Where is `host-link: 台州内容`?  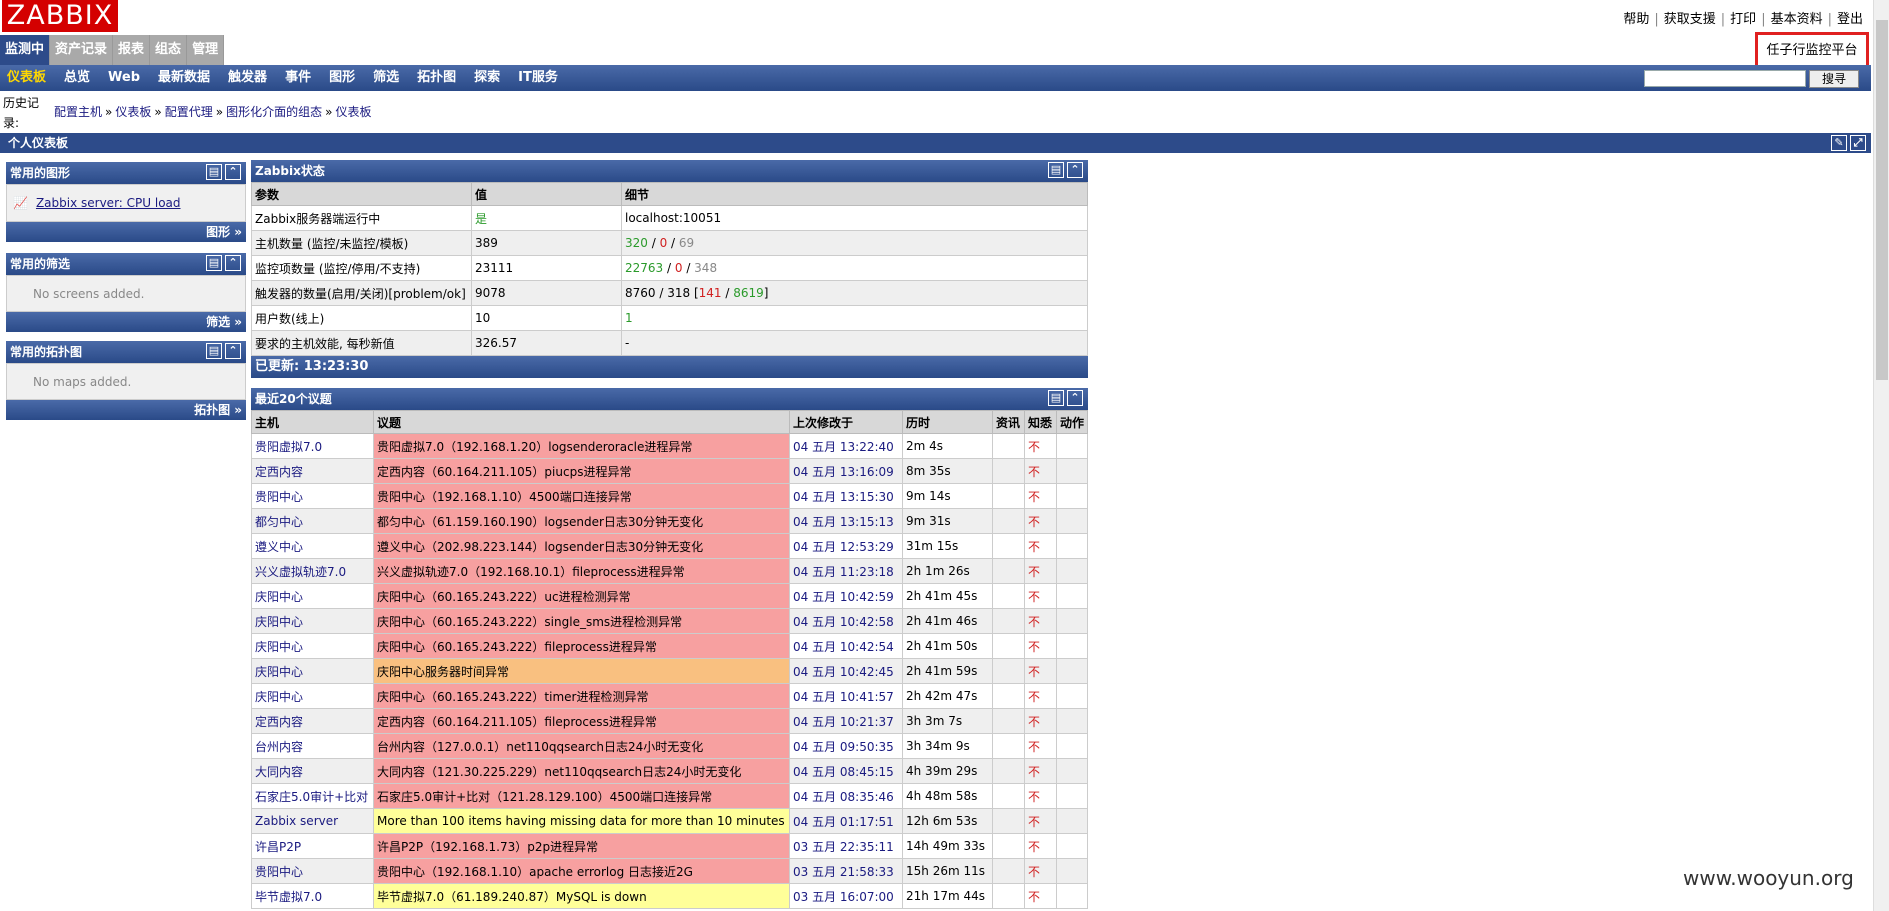 host-link: 台州内容 is located at coordinates (279, 747).